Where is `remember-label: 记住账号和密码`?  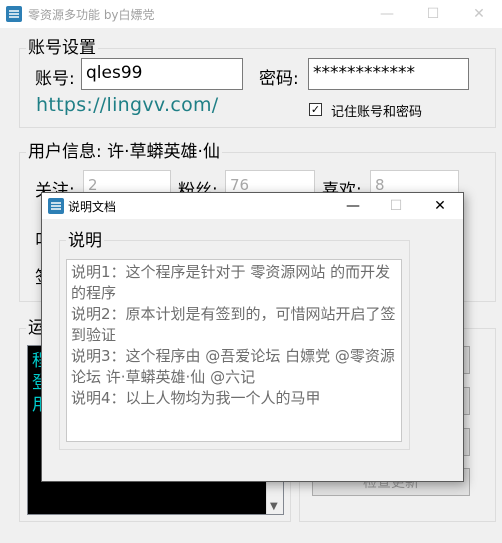 remember-label: 记住账号和密码 is located at coordinates (377, 112).